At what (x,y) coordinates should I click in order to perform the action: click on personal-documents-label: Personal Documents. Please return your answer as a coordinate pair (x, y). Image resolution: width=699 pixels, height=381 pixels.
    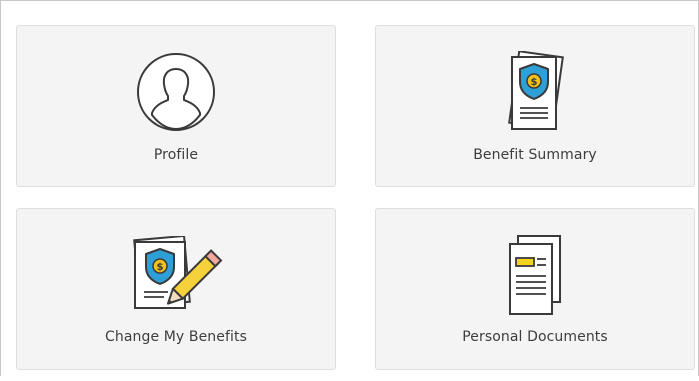
    Looking at the image, I should click on (535, 337).